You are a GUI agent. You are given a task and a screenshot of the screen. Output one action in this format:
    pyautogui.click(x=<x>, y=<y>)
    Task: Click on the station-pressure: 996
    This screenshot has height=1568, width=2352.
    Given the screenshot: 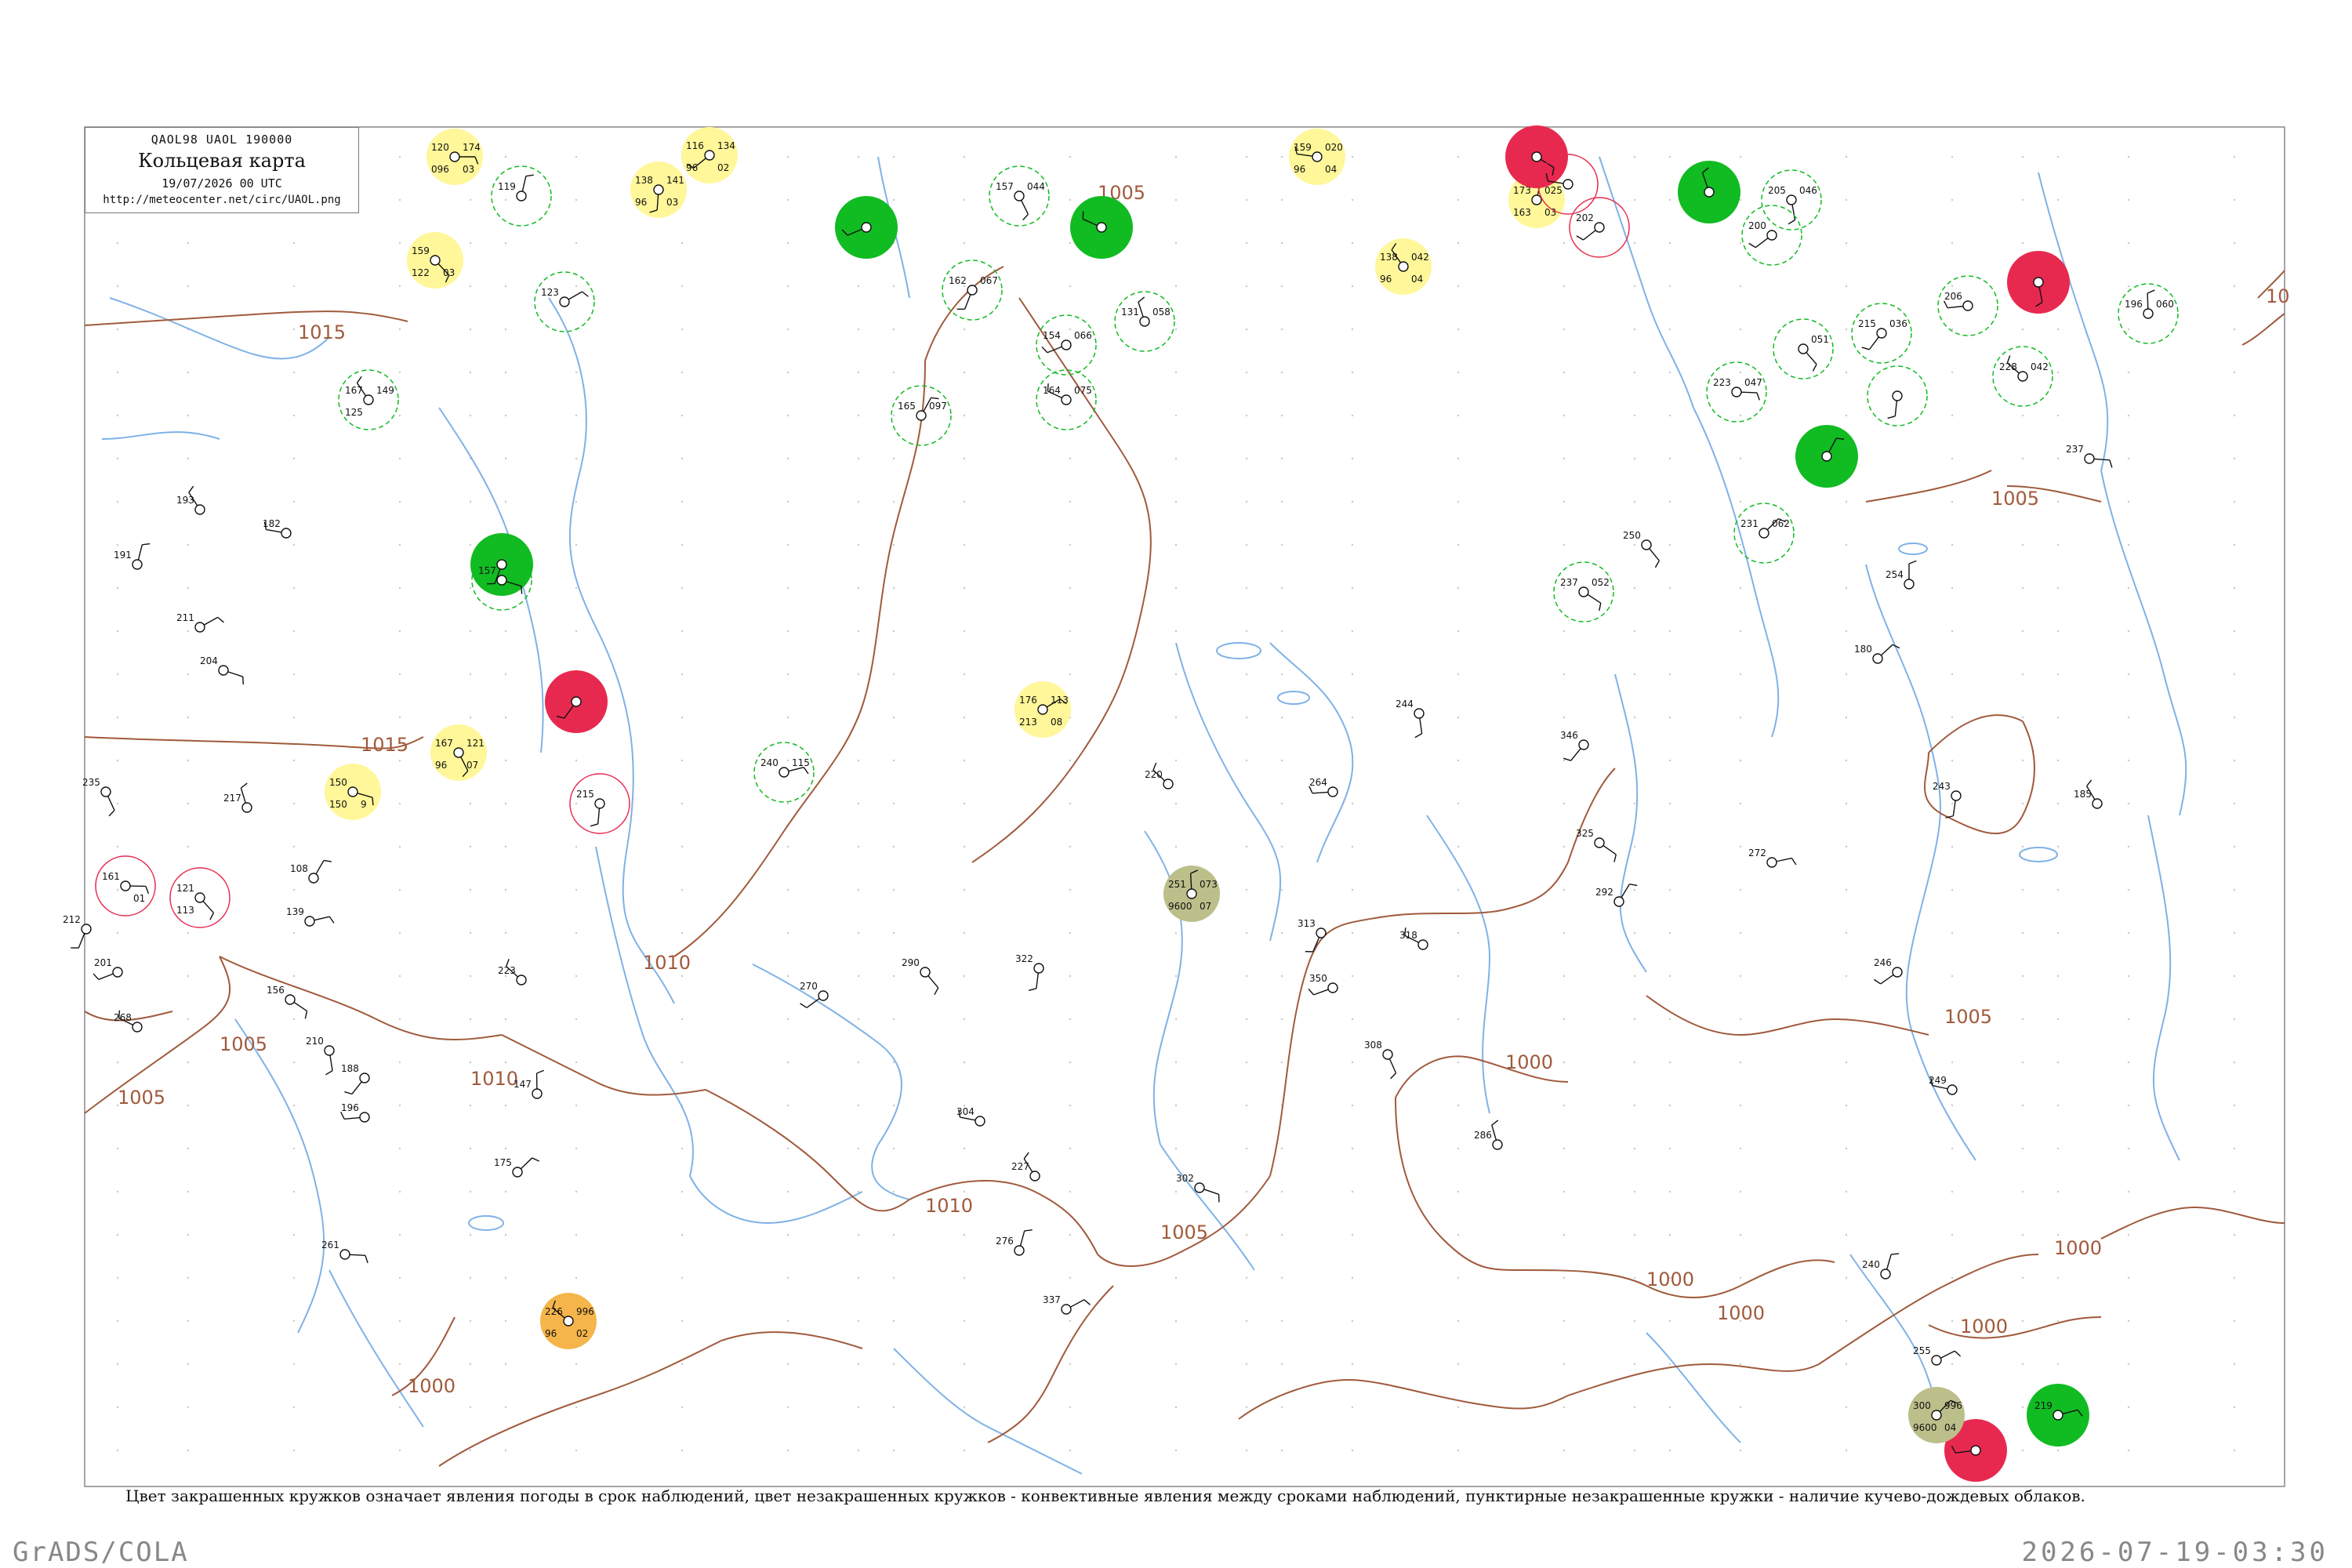 What is the action you would take?
    pyautogui.click(x=1953, y=1405)
    